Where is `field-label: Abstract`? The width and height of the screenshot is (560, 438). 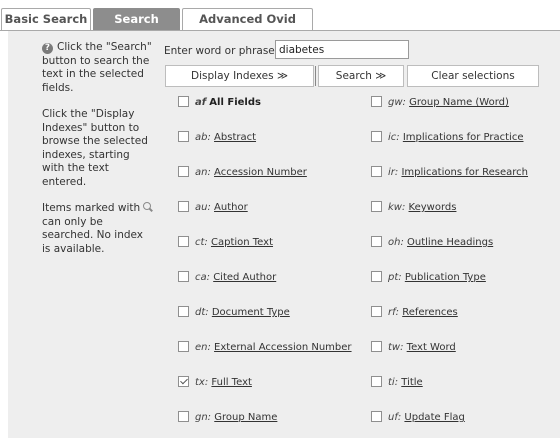 field-label: Abstract is located at coordinates (235, 137).